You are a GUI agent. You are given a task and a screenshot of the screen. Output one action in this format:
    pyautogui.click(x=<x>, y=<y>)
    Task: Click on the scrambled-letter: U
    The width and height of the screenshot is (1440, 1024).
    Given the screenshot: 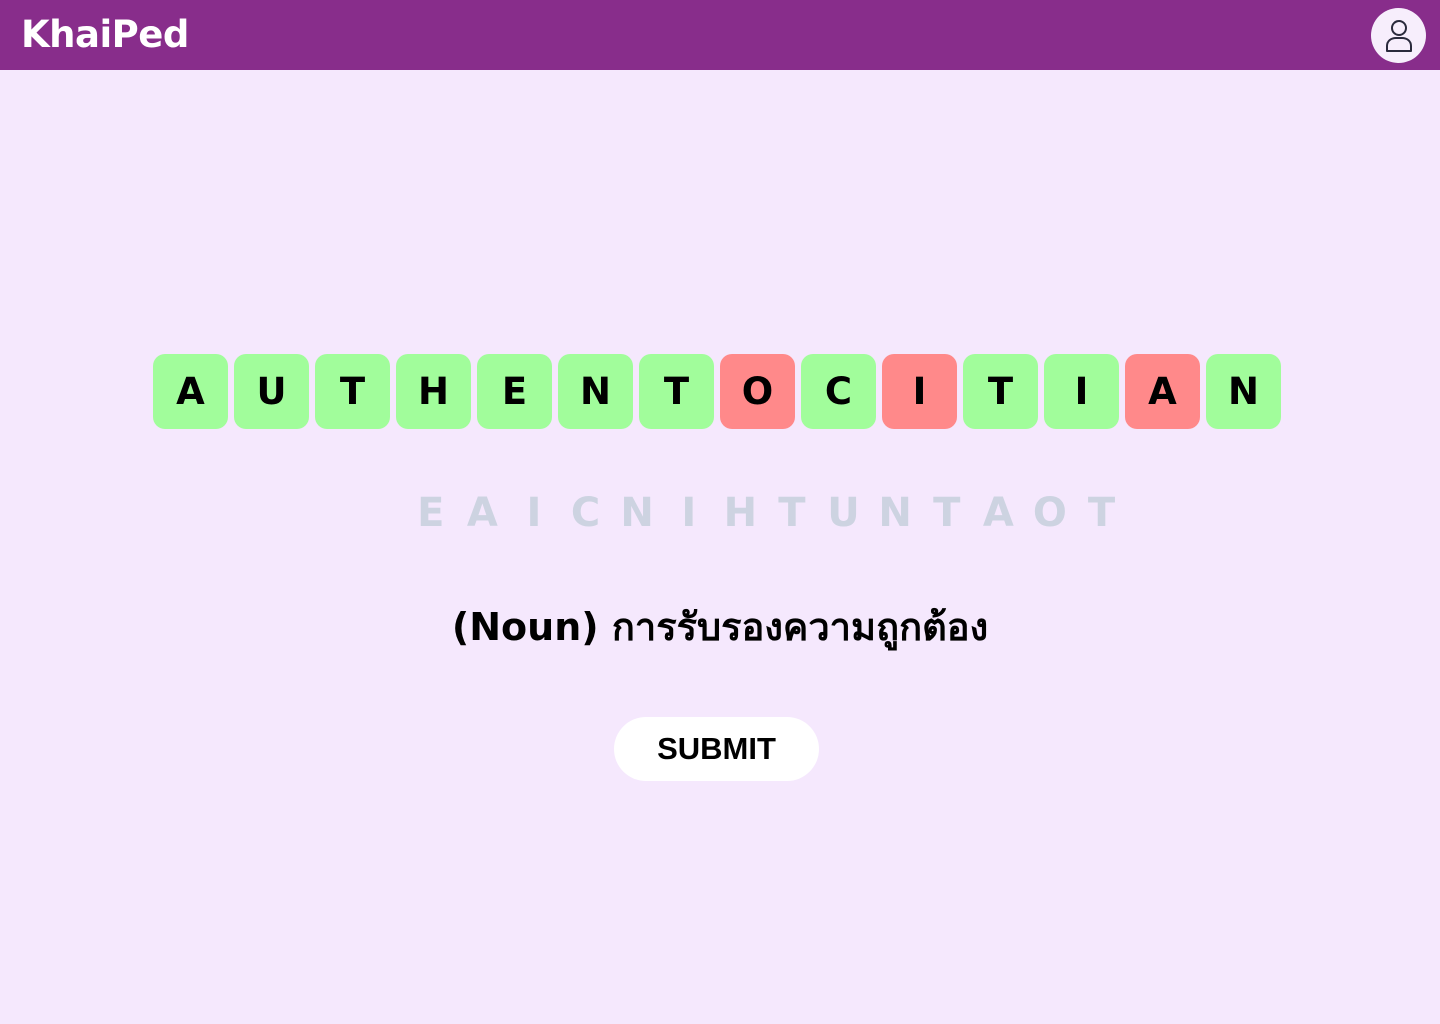 What is the action you would take?
    pyautogui.click(x=844, y=513)
    